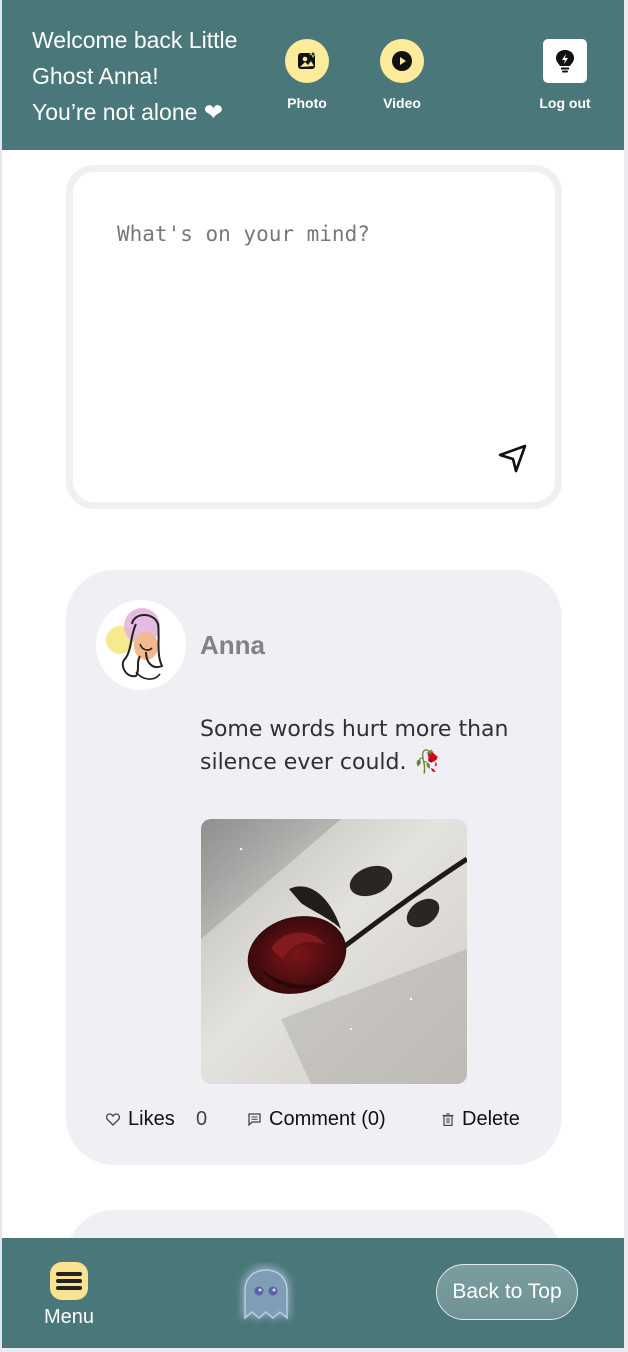  I want to click on comment-icon, so click(254, 1119).